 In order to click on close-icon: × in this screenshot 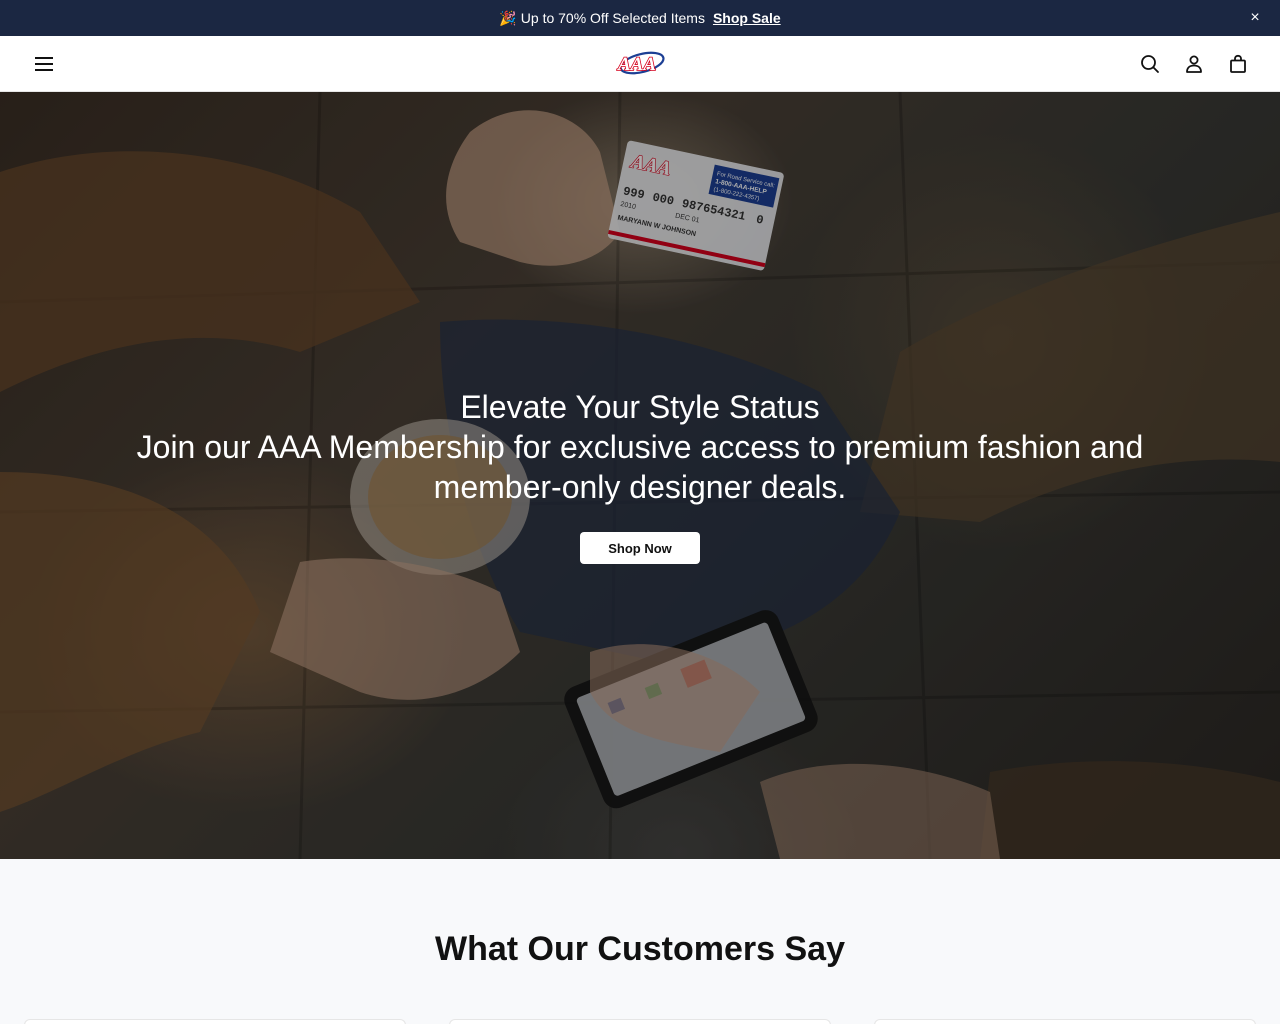, I will do `click(1255, 18)`.